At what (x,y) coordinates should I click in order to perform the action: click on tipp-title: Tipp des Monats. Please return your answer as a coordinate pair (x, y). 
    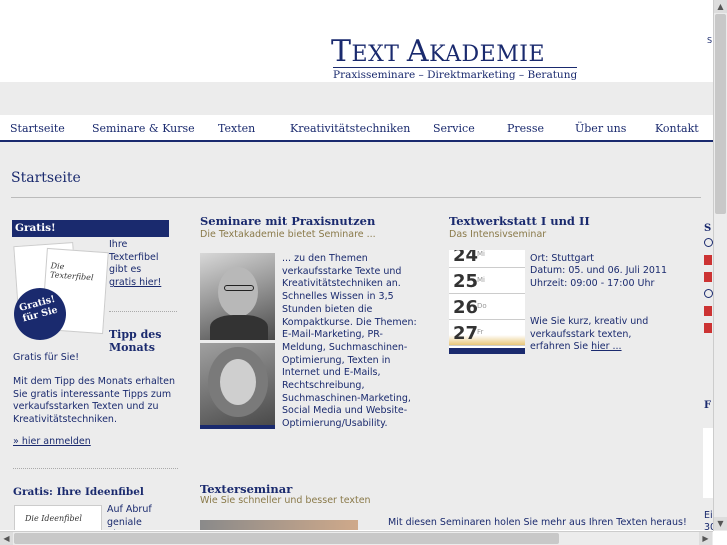
    Looking at the image, I should click on (135, 341).